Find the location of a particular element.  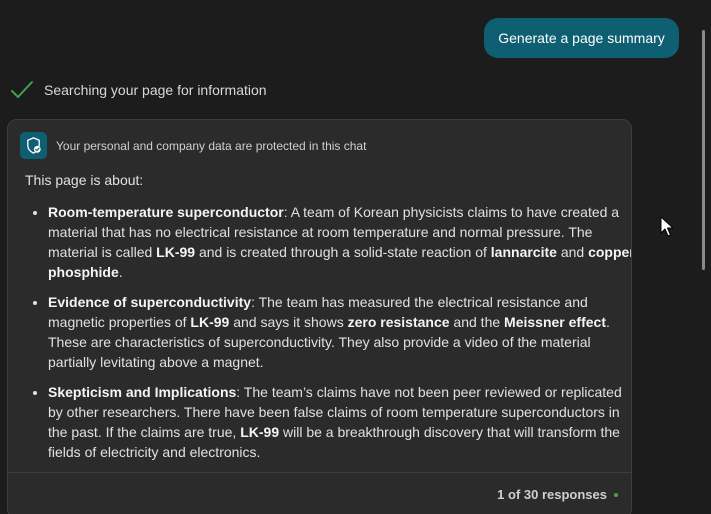

summary-text: and says it shows is located at coordinates (288, 322).